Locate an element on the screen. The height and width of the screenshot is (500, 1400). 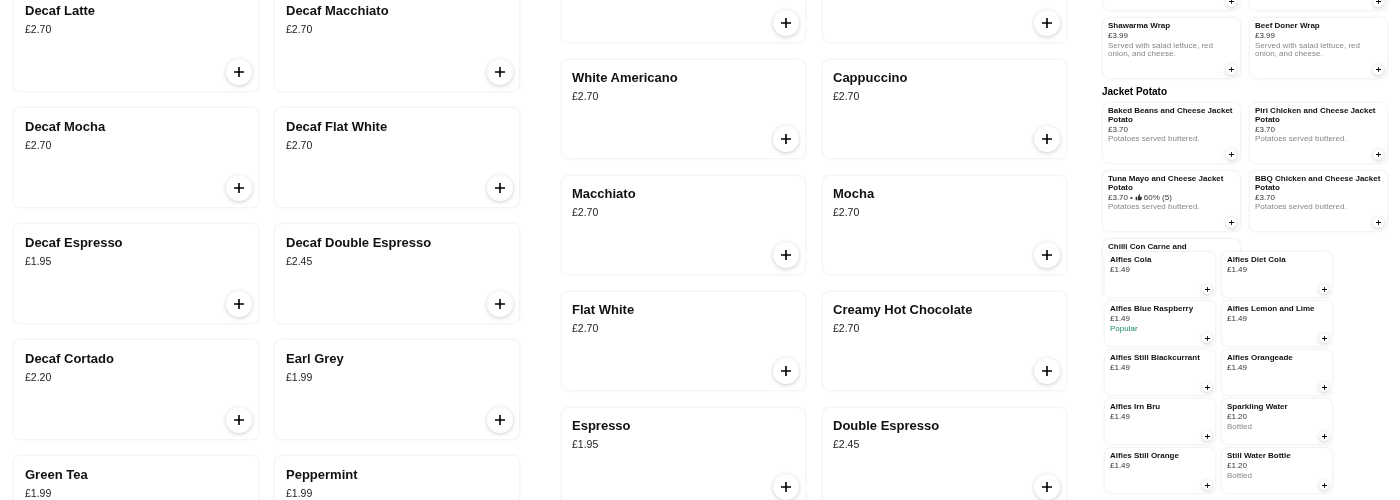
menu-card: Piri Chicken and Cheese Jacket Potato £3.70 Potatoes served buttered. is located at coordinates (1318, 133).